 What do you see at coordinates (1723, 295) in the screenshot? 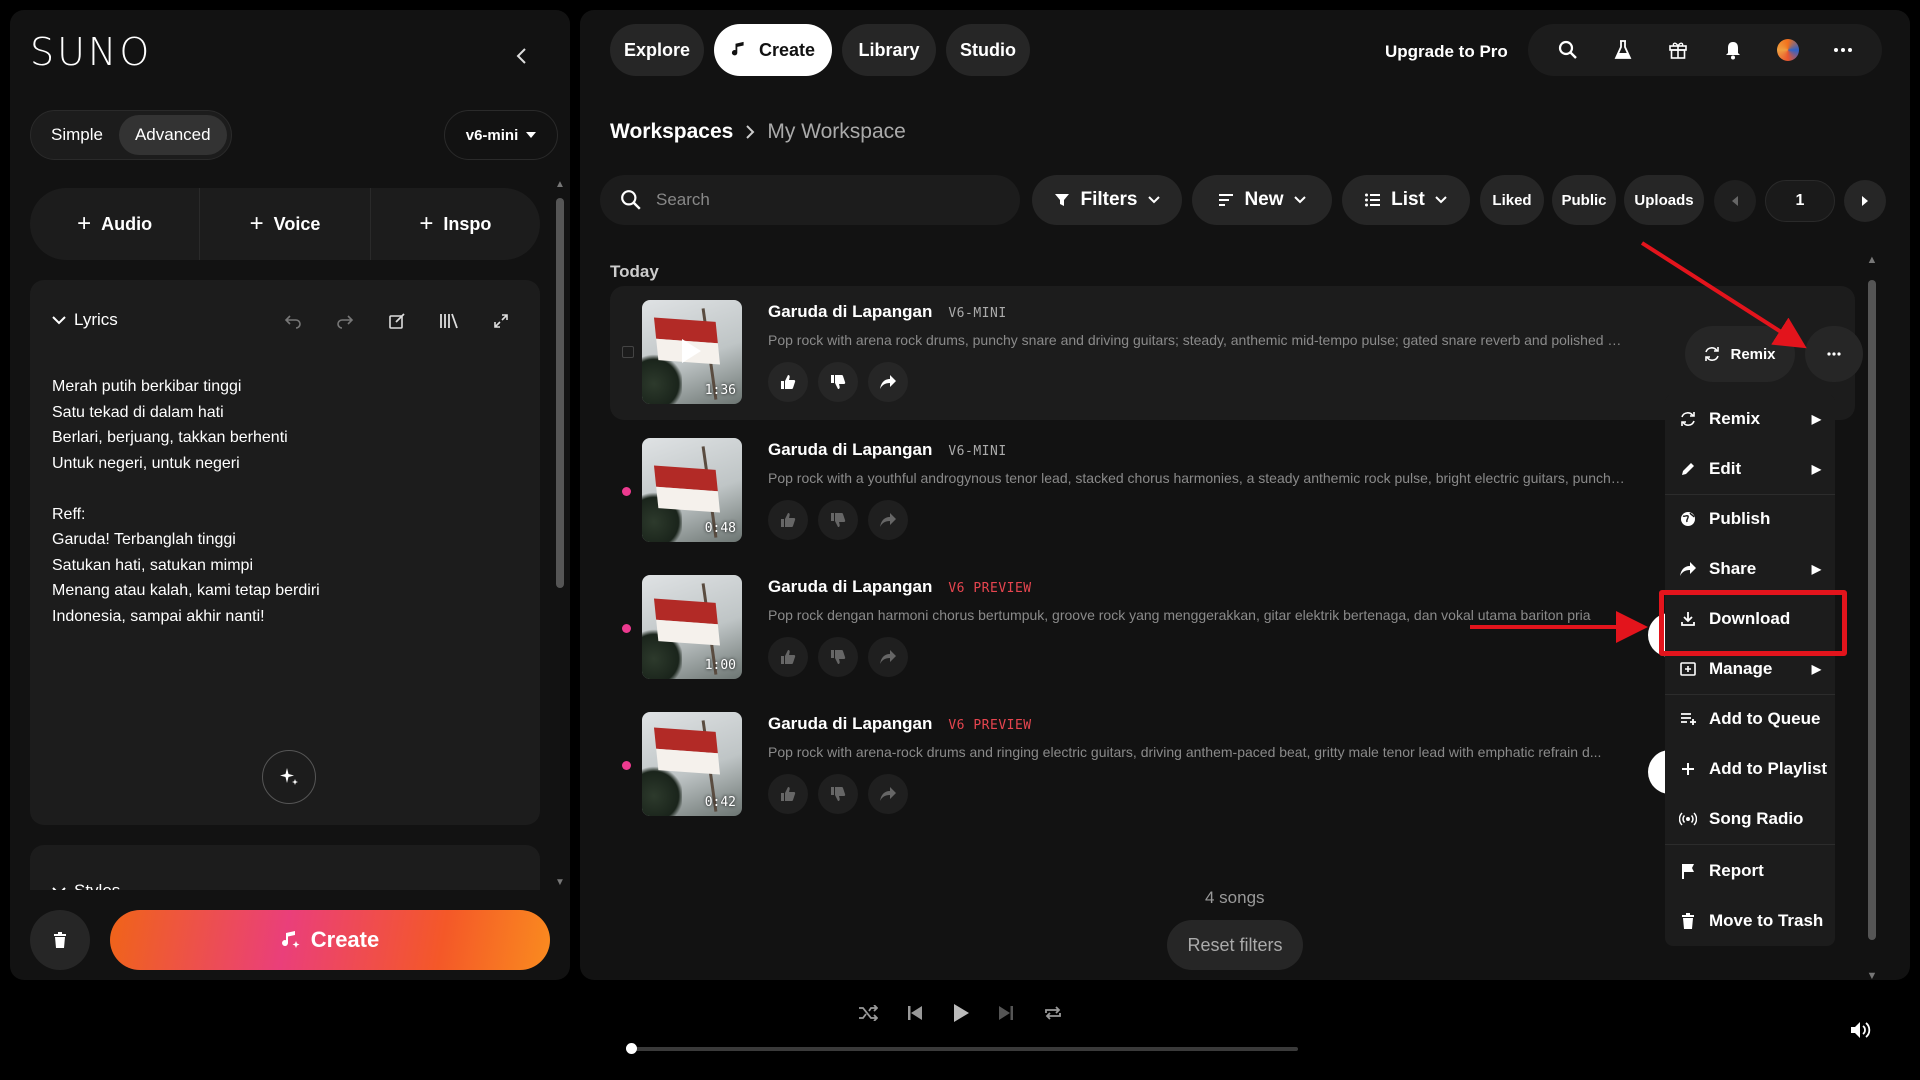
I see `annotation-arrow-more` at bounding box center [1723, 295].